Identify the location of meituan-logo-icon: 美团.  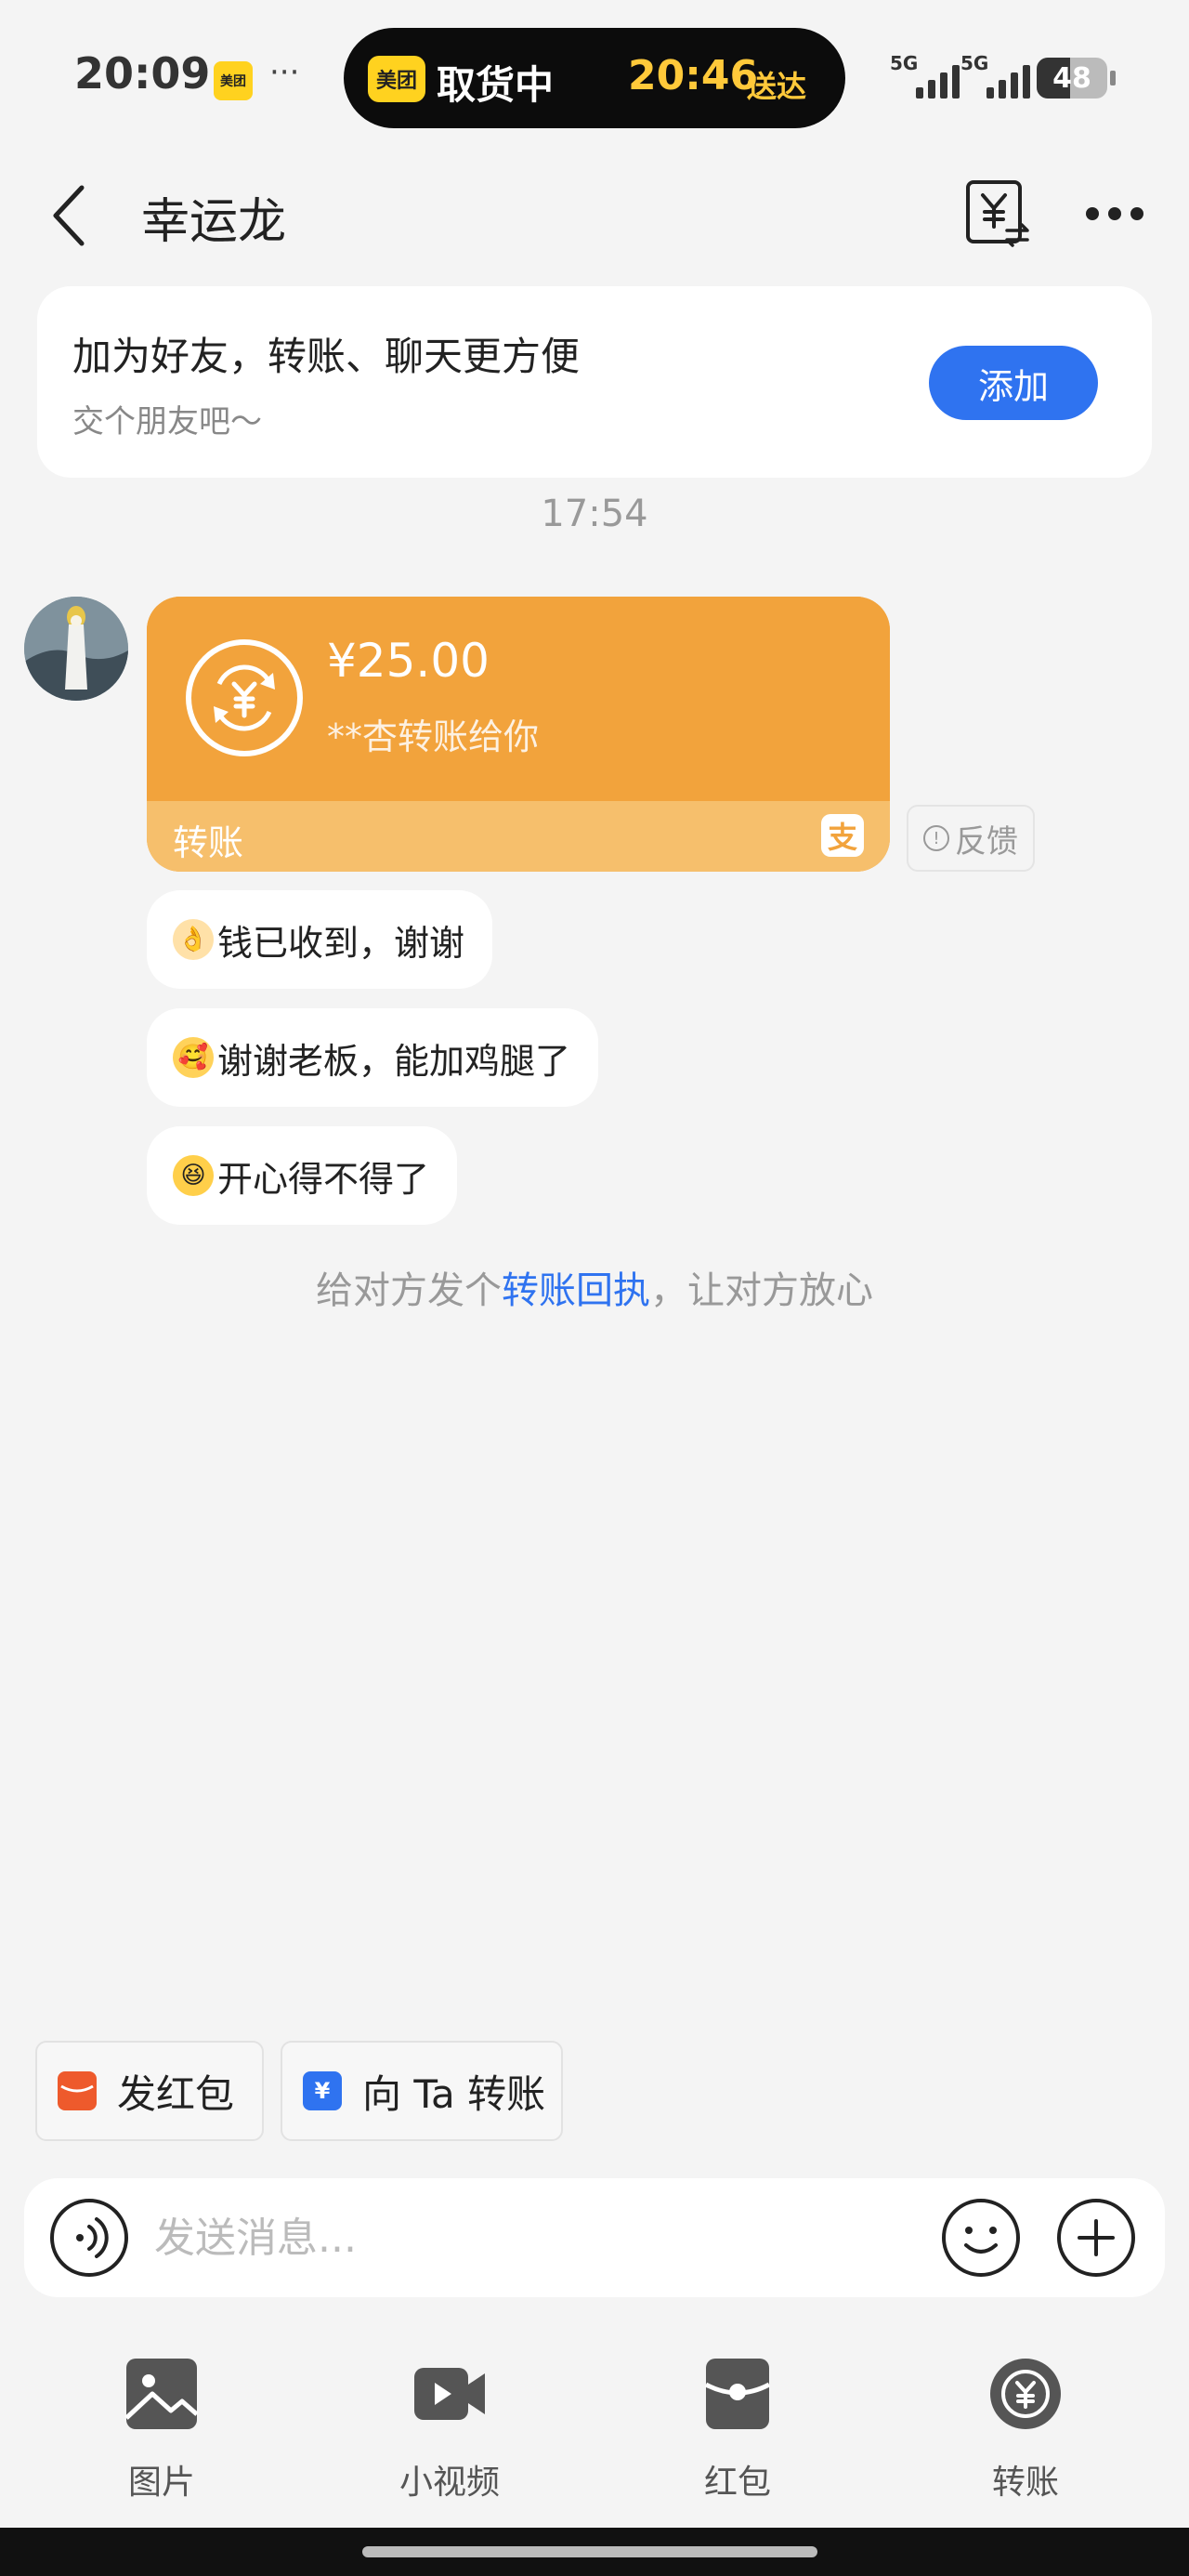
(396, 79).